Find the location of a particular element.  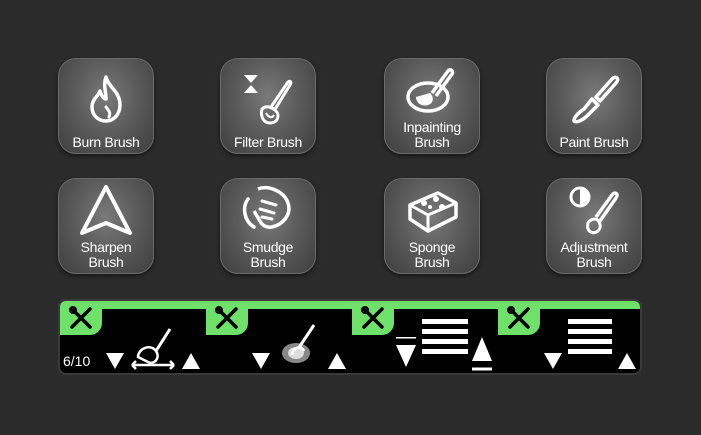

brush-label: Sharpen Brush is located at coordinates (106, 254).